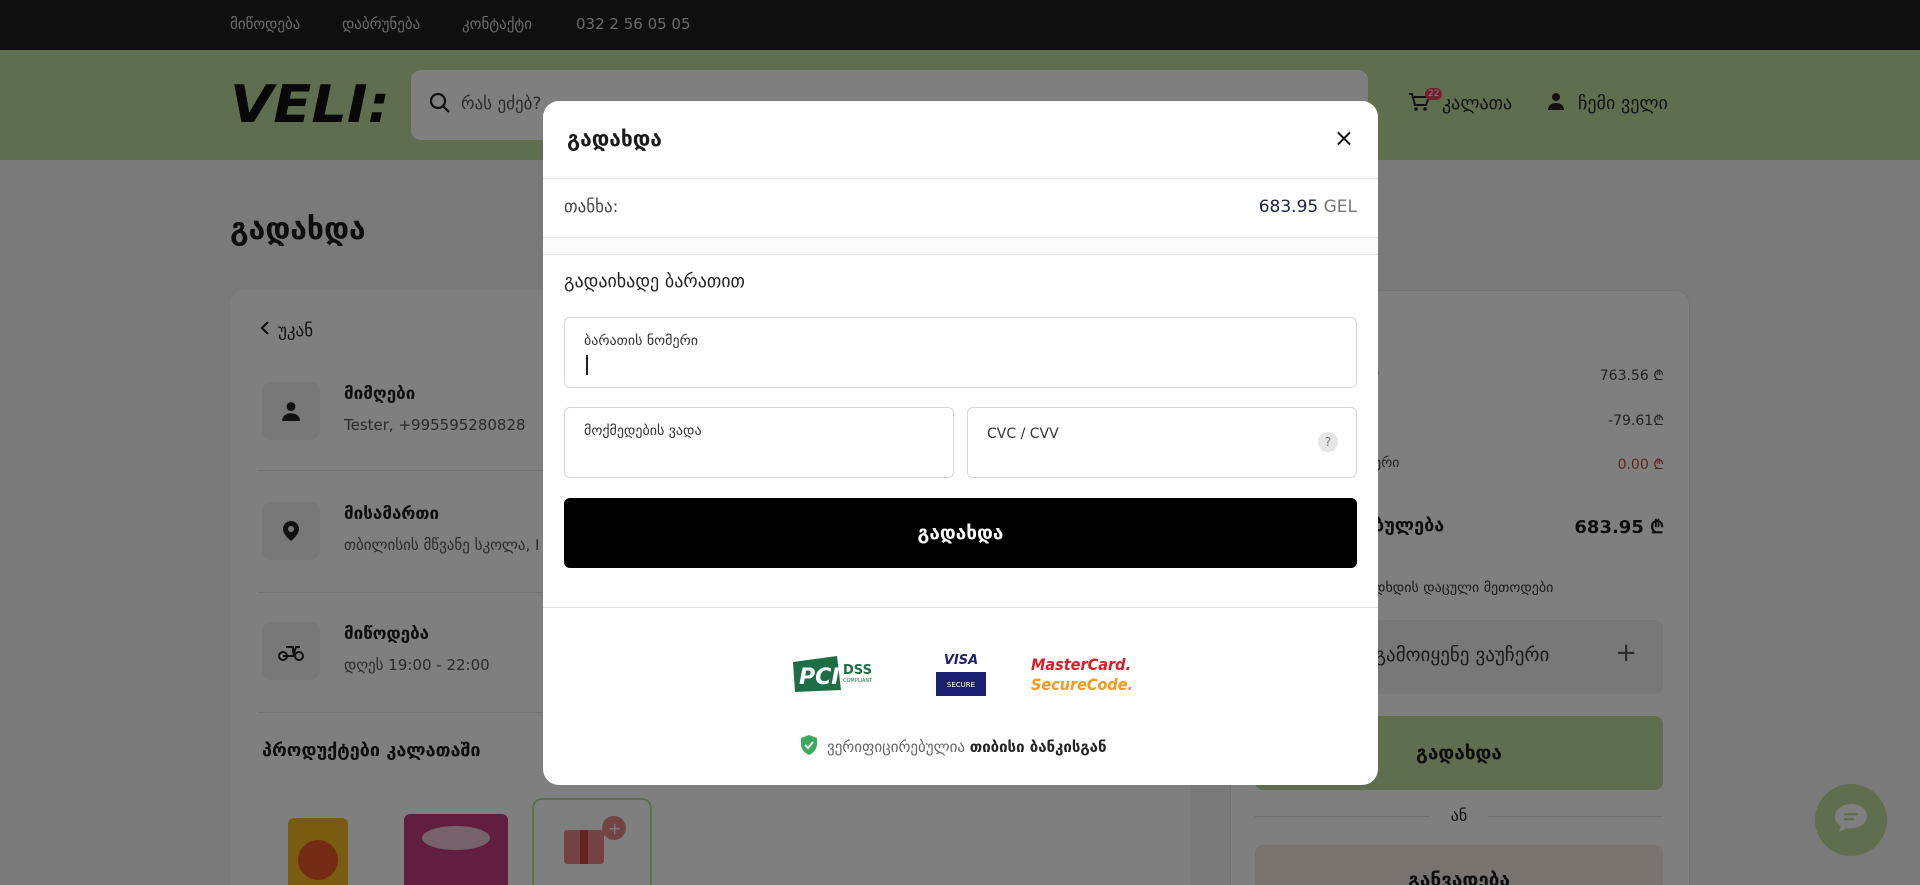 Image resolution: width=1920 pixels, height=885 pixels. I want to click on expiry-date-field: მოქმედების ვადა, so click(759, 442).